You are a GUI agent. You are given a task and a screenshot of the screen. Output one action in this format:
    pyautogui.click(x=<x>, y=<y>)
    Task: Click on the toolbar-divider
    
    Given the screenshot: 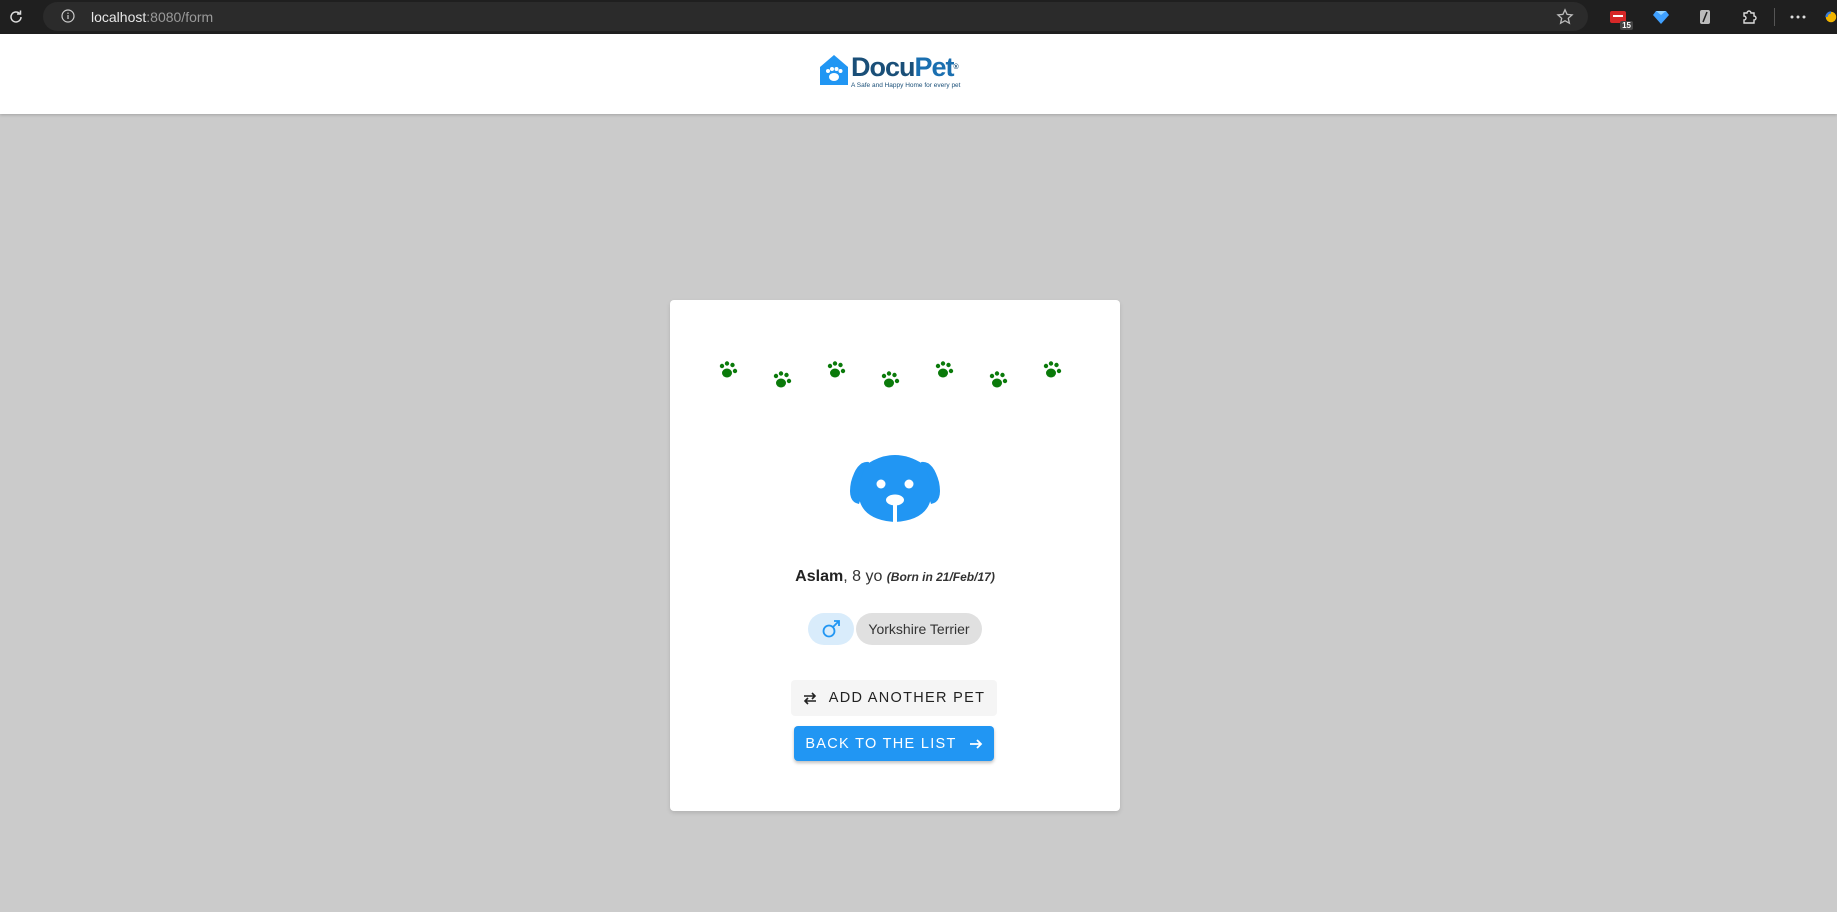 What is the action you would take?
    pyautogui.click(x=1774, y=17)
    